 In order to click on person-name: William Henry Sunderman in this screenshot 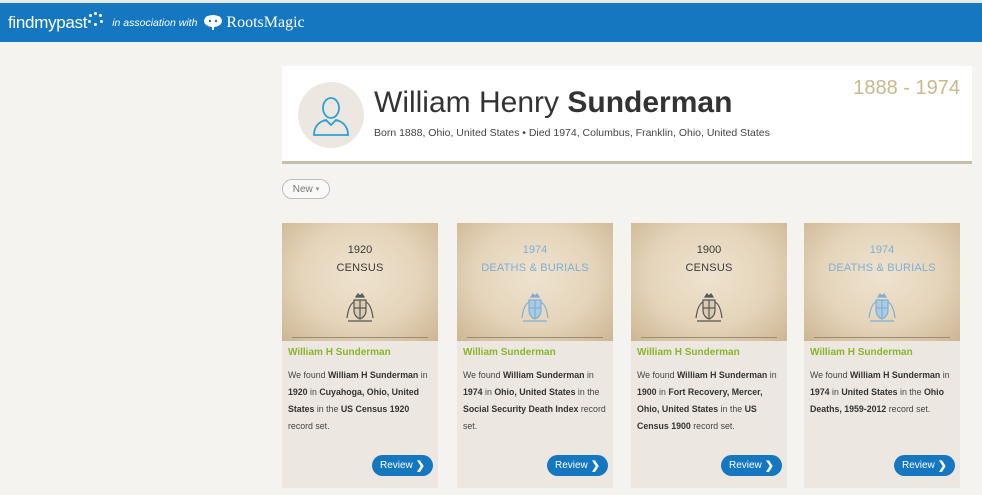, I will do `click(553, 103)`.